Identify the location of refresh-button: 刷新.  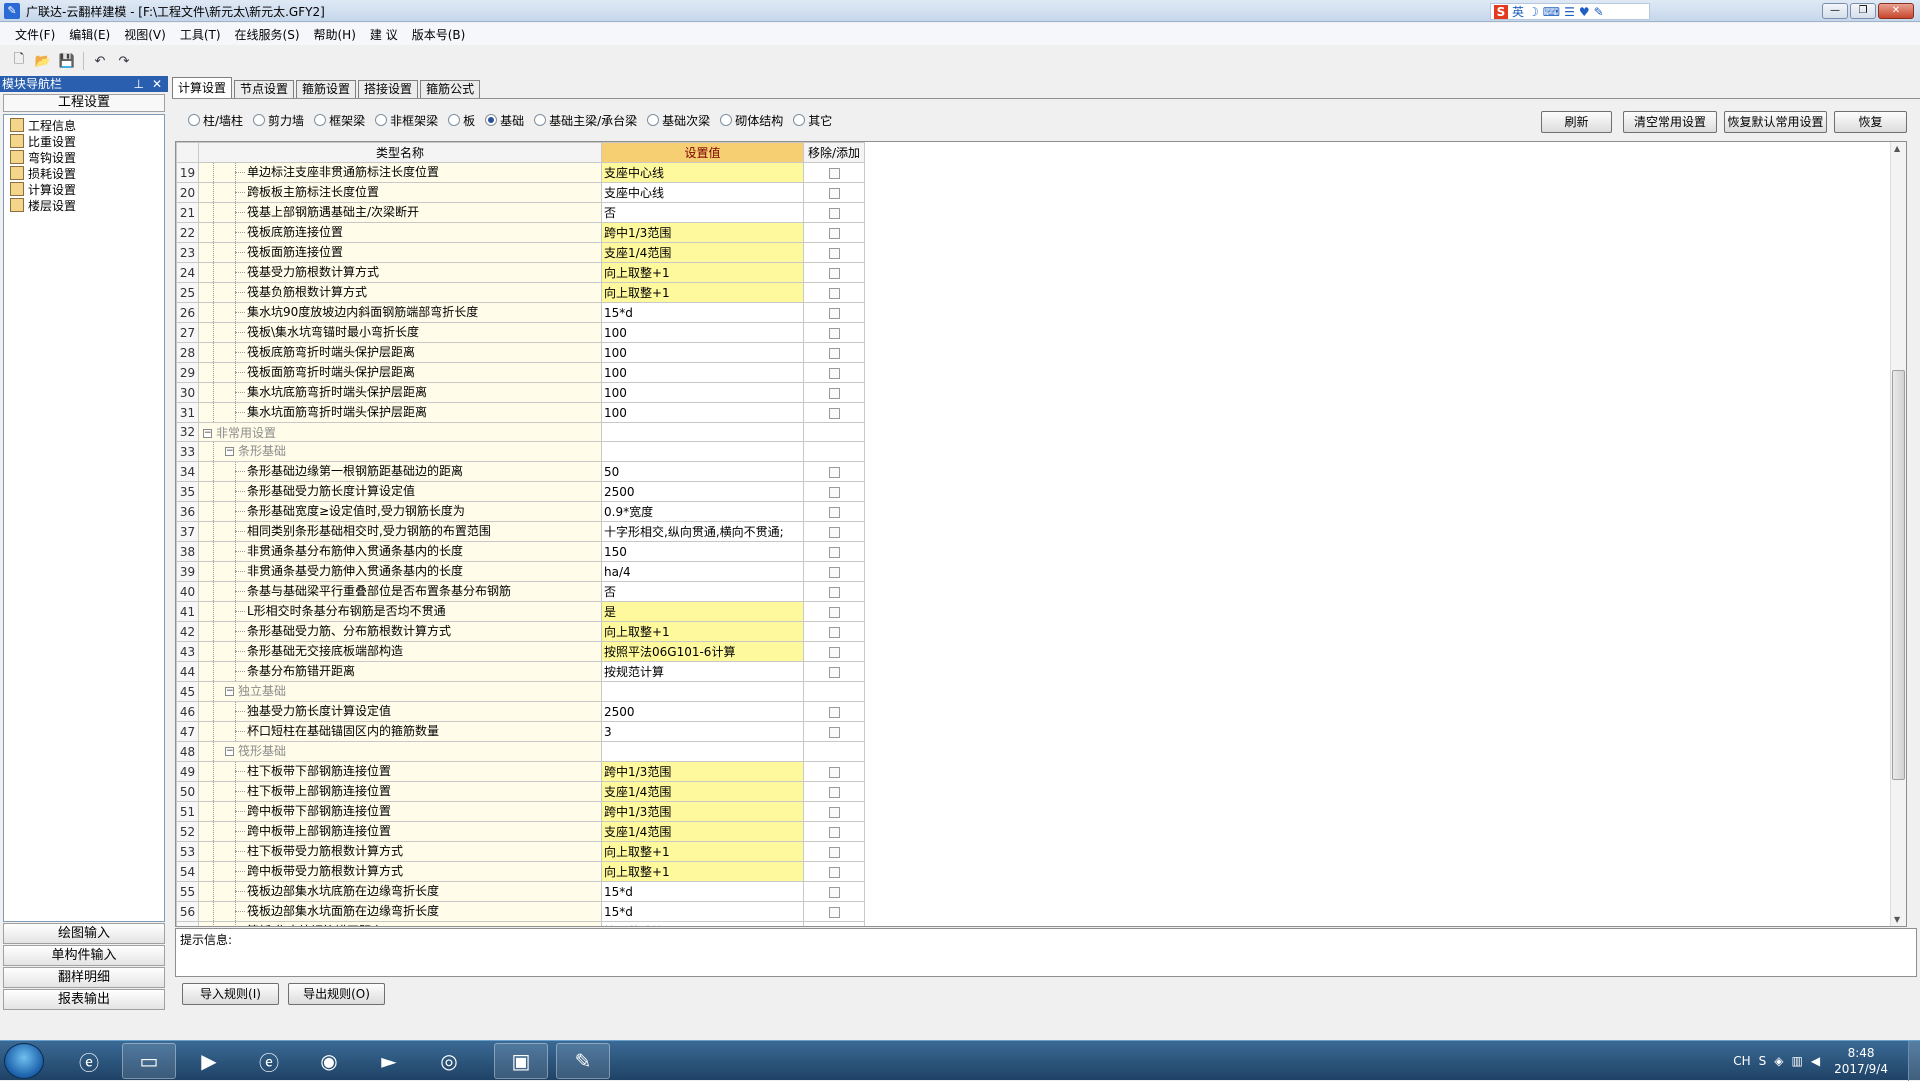
(1576, 122).